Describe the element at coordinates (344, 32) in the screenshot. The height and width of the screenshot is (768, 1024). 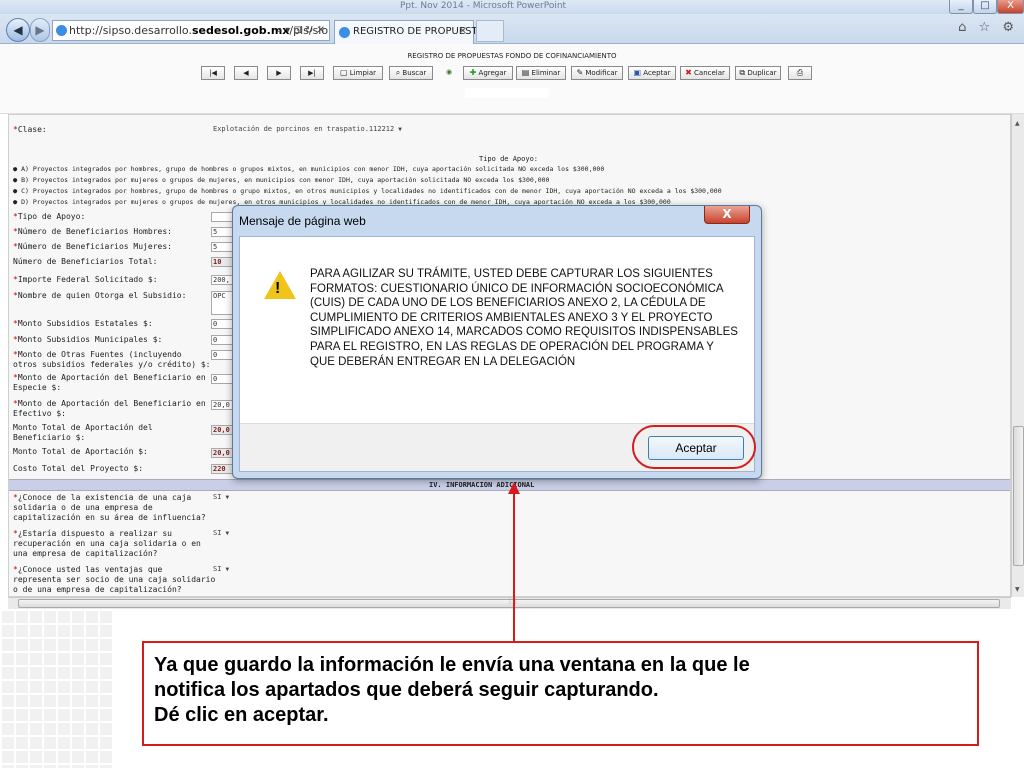
I see `ie-tab-icon` at that location.